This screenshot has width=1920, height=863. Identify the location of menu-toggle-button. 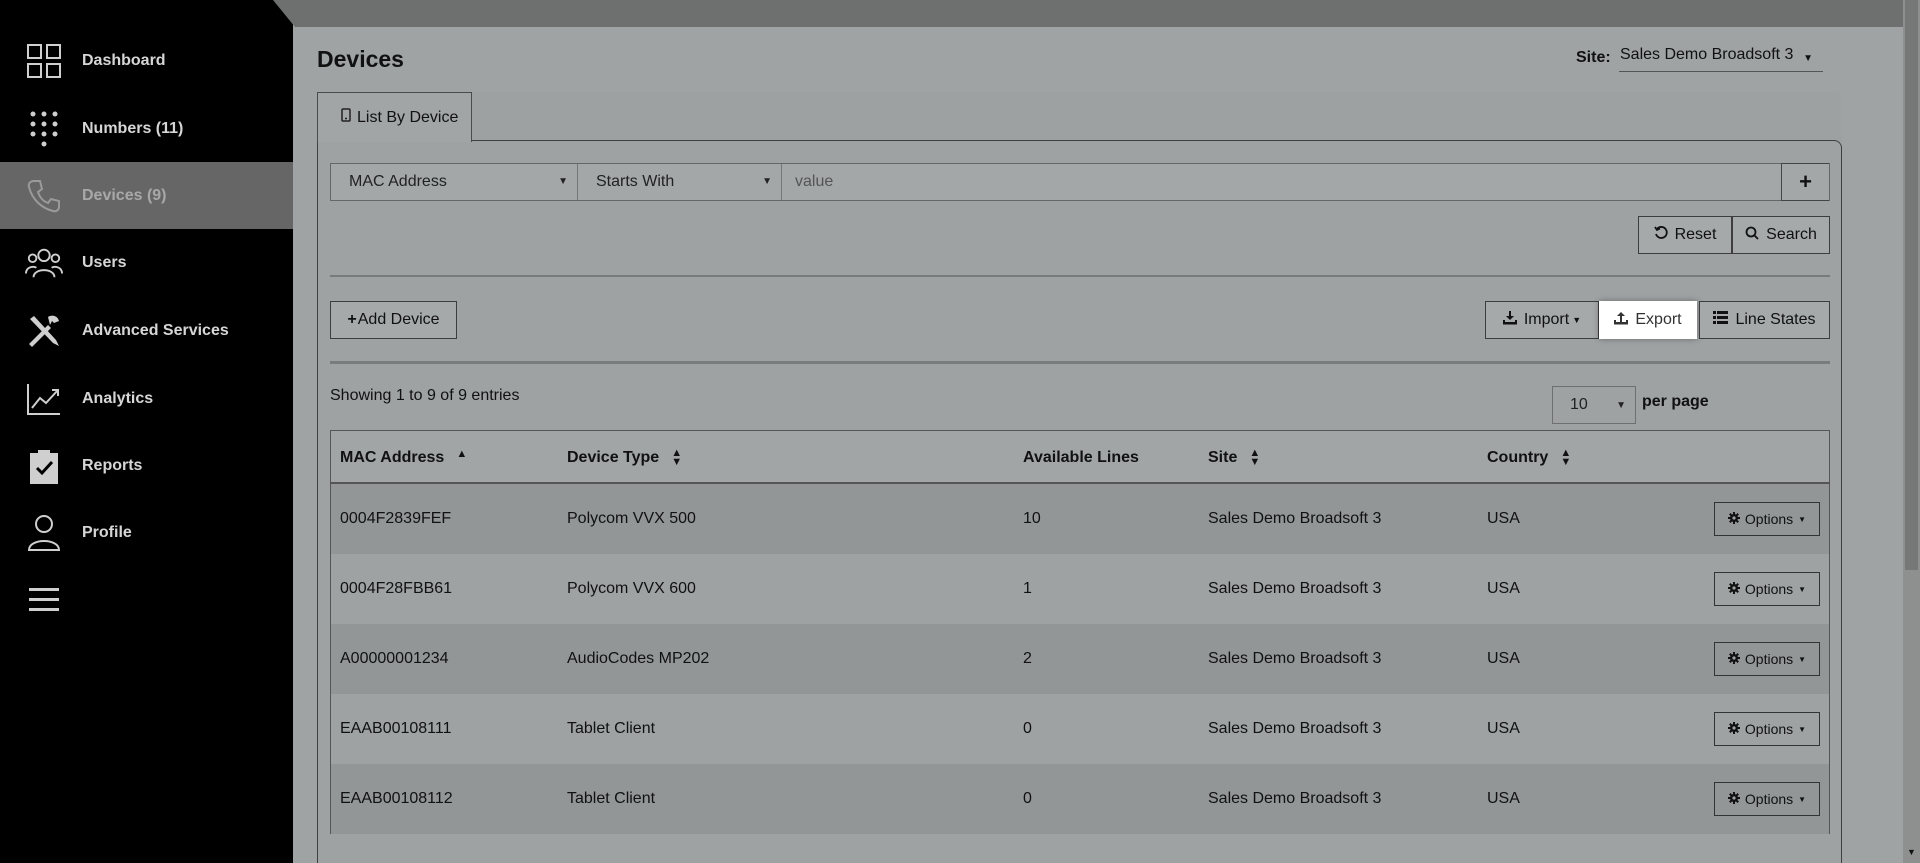
(146, 600).